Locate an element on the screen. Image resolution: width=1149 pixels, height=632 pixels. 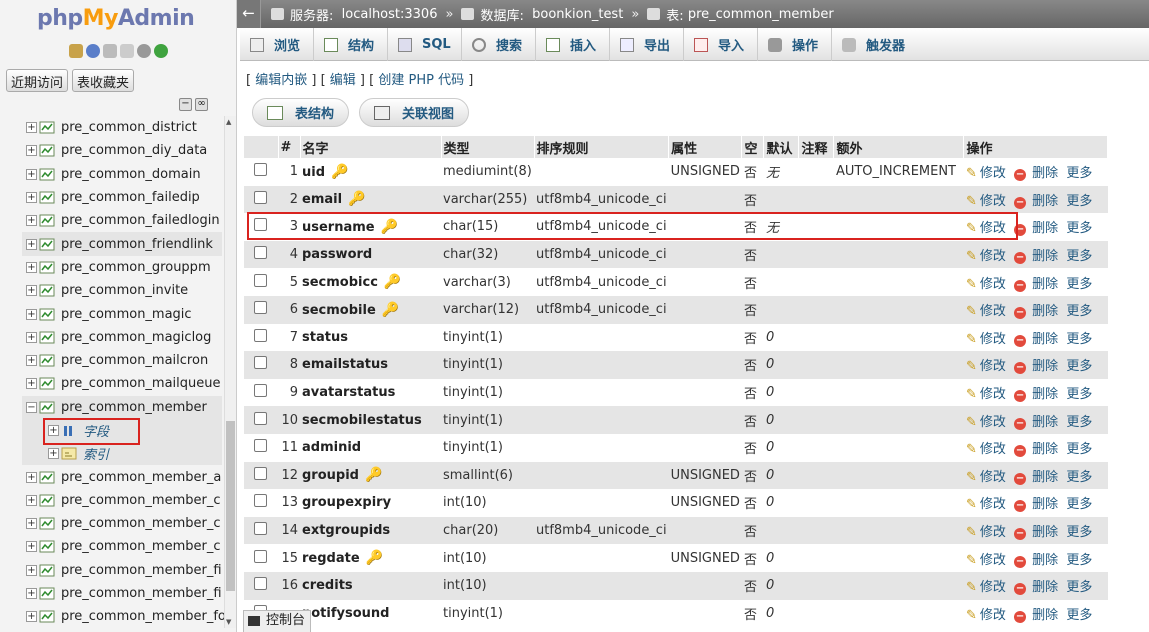
header-null: 空 is located at coordinates (753, 147).